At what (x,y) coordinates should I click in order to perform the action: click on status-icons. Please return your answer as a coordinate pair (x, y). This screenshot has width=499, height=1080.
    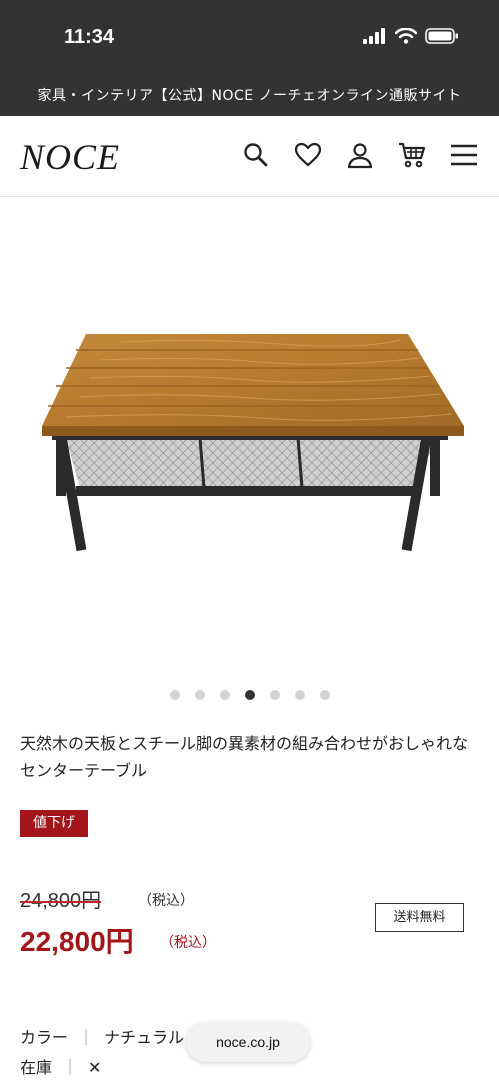
    Looking at the image, I should click on (411, 36).